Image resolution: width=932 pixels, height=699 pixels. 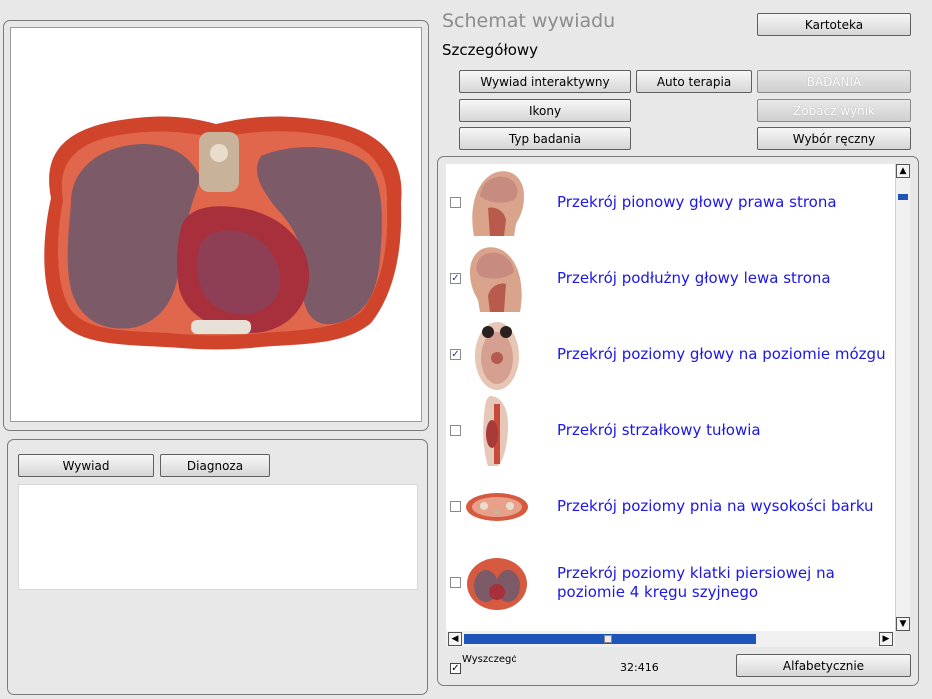 I want to click on detailed-checkbox-label: Wyszczegół, so click(x=489, y=660).